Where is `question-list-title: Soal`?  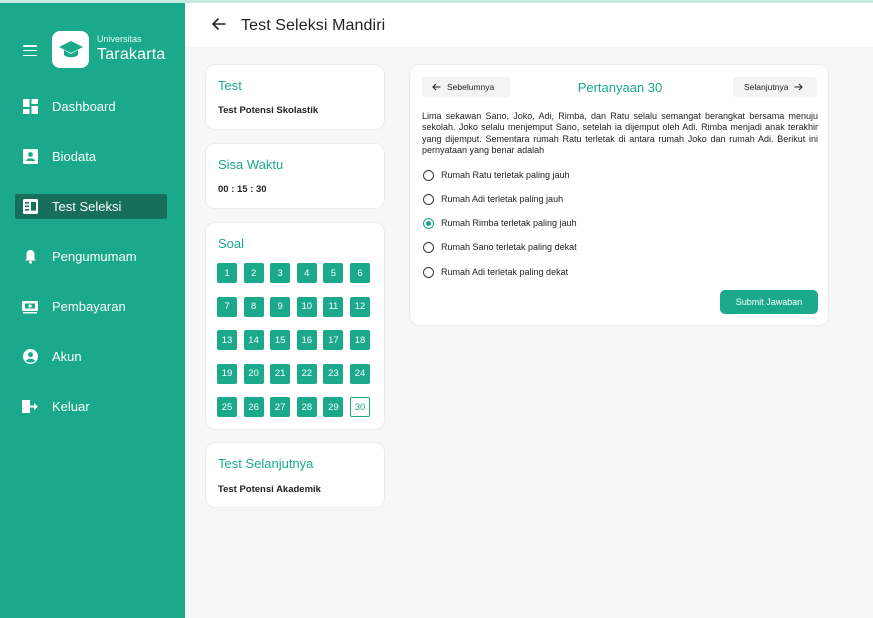 question-list-title: Soal is located at coordinates (231, 243).